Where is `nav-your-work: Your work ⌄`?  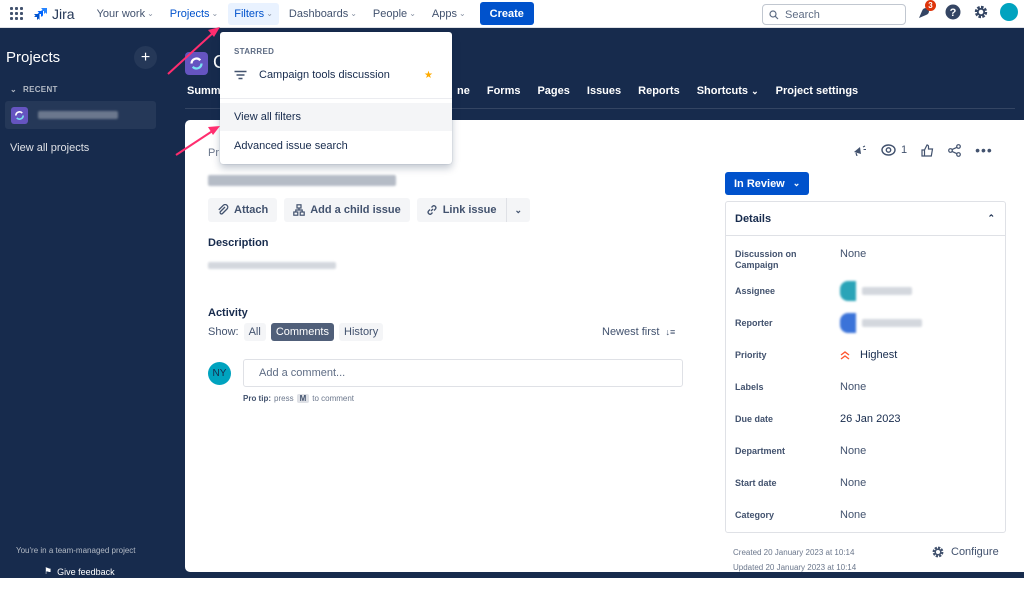 nav-your-work: Your work ⌄ is located at coordinates (125, 14).